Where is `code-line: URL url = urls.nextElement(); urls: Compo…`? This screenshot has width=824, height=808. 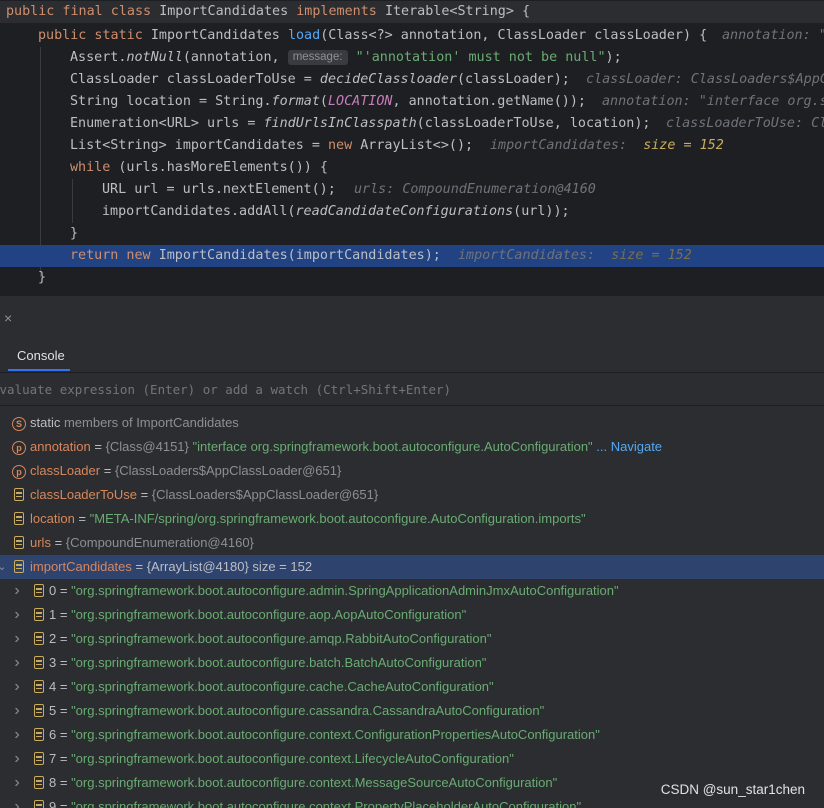
code-line: URL url = urls.nextElement(); urls: Compo… is located at coordinates (412, 190).